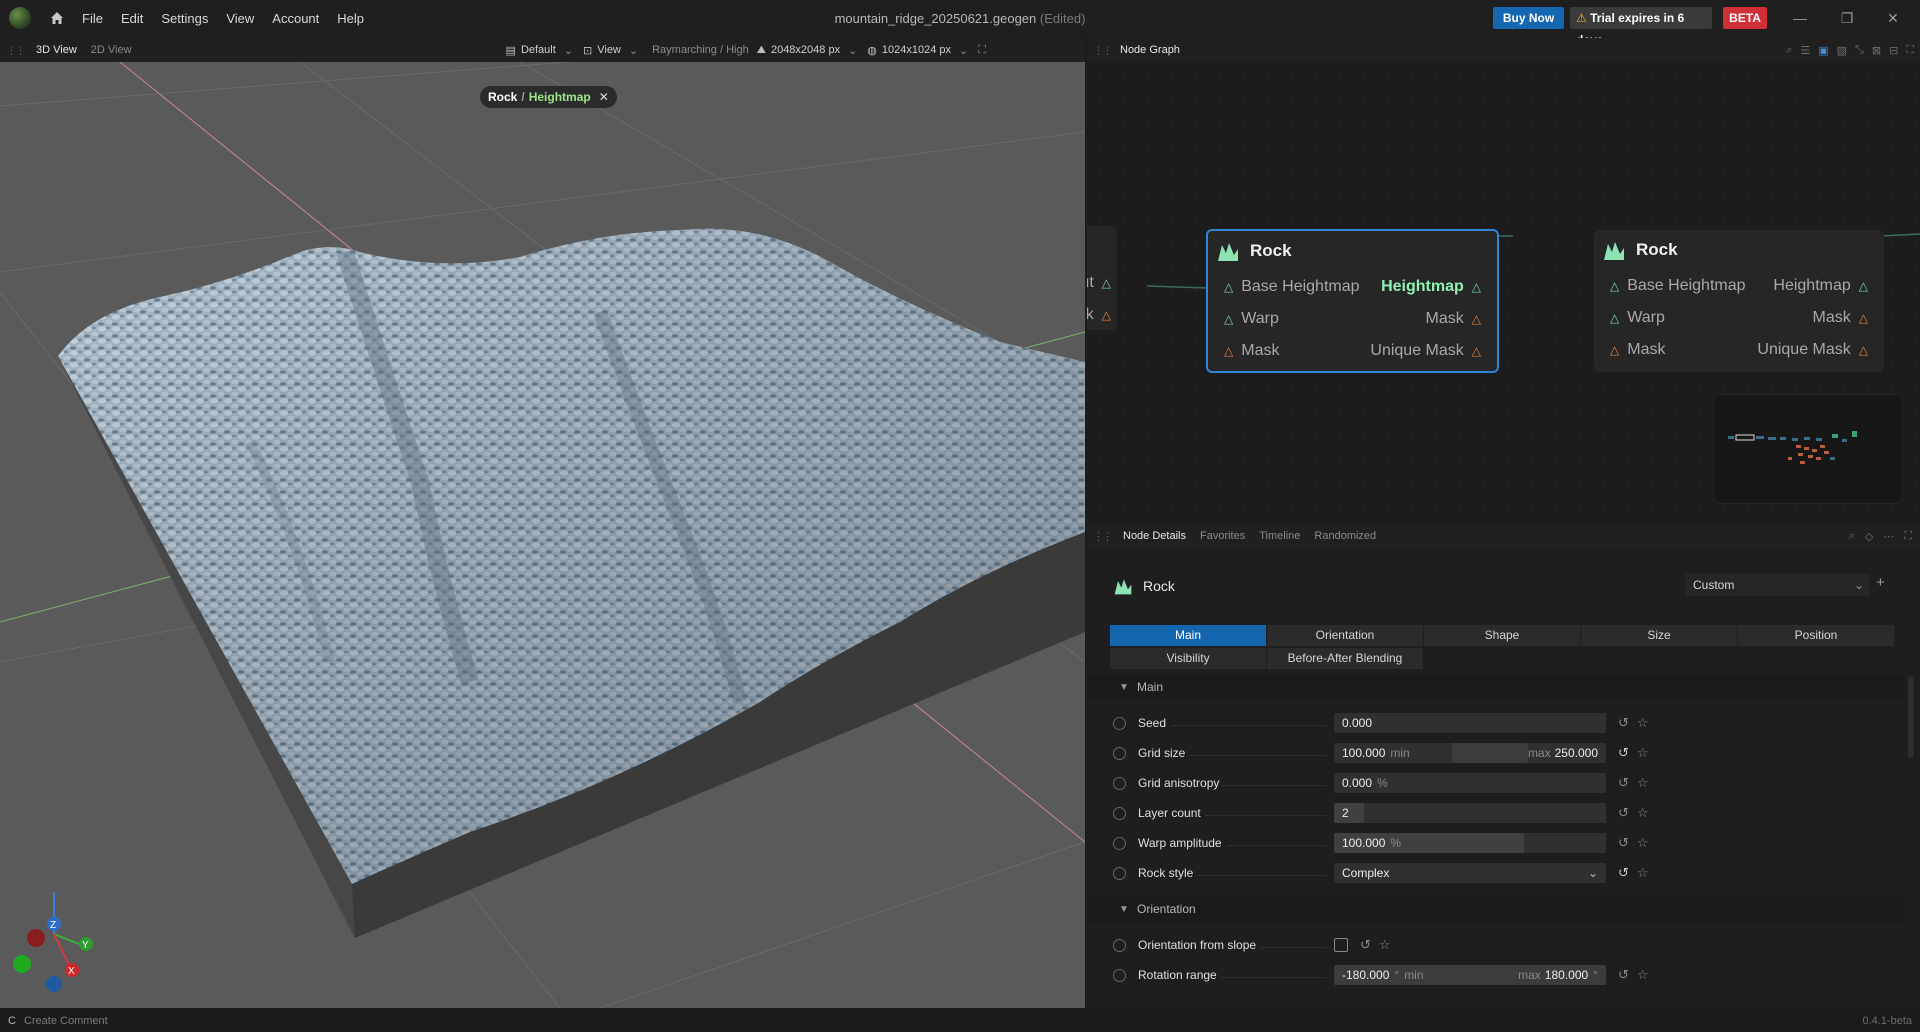 The image size is (1920, 1032). What do you see at coordinates (57, 18) in the screenshot?
I see `home-icon` at bounding box center [57, 18].